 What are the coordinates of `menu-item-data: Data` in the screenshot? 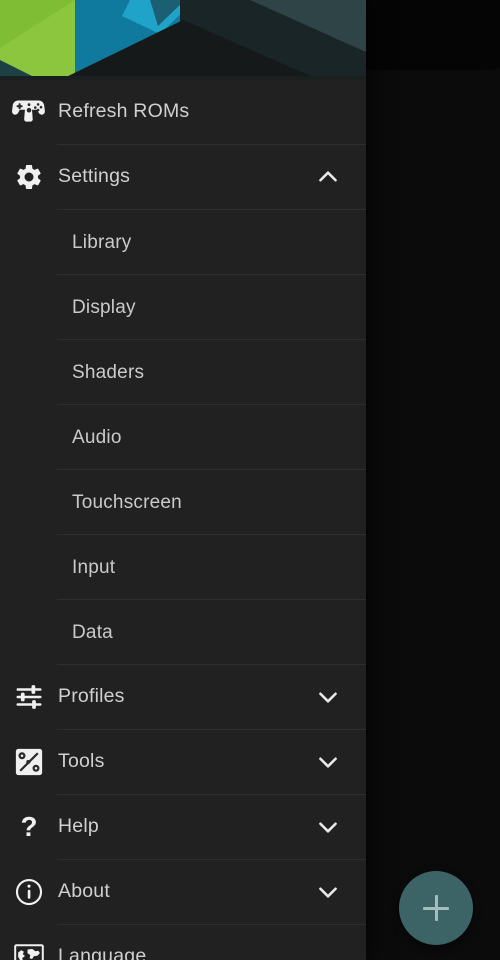 It's located at (183, 632).